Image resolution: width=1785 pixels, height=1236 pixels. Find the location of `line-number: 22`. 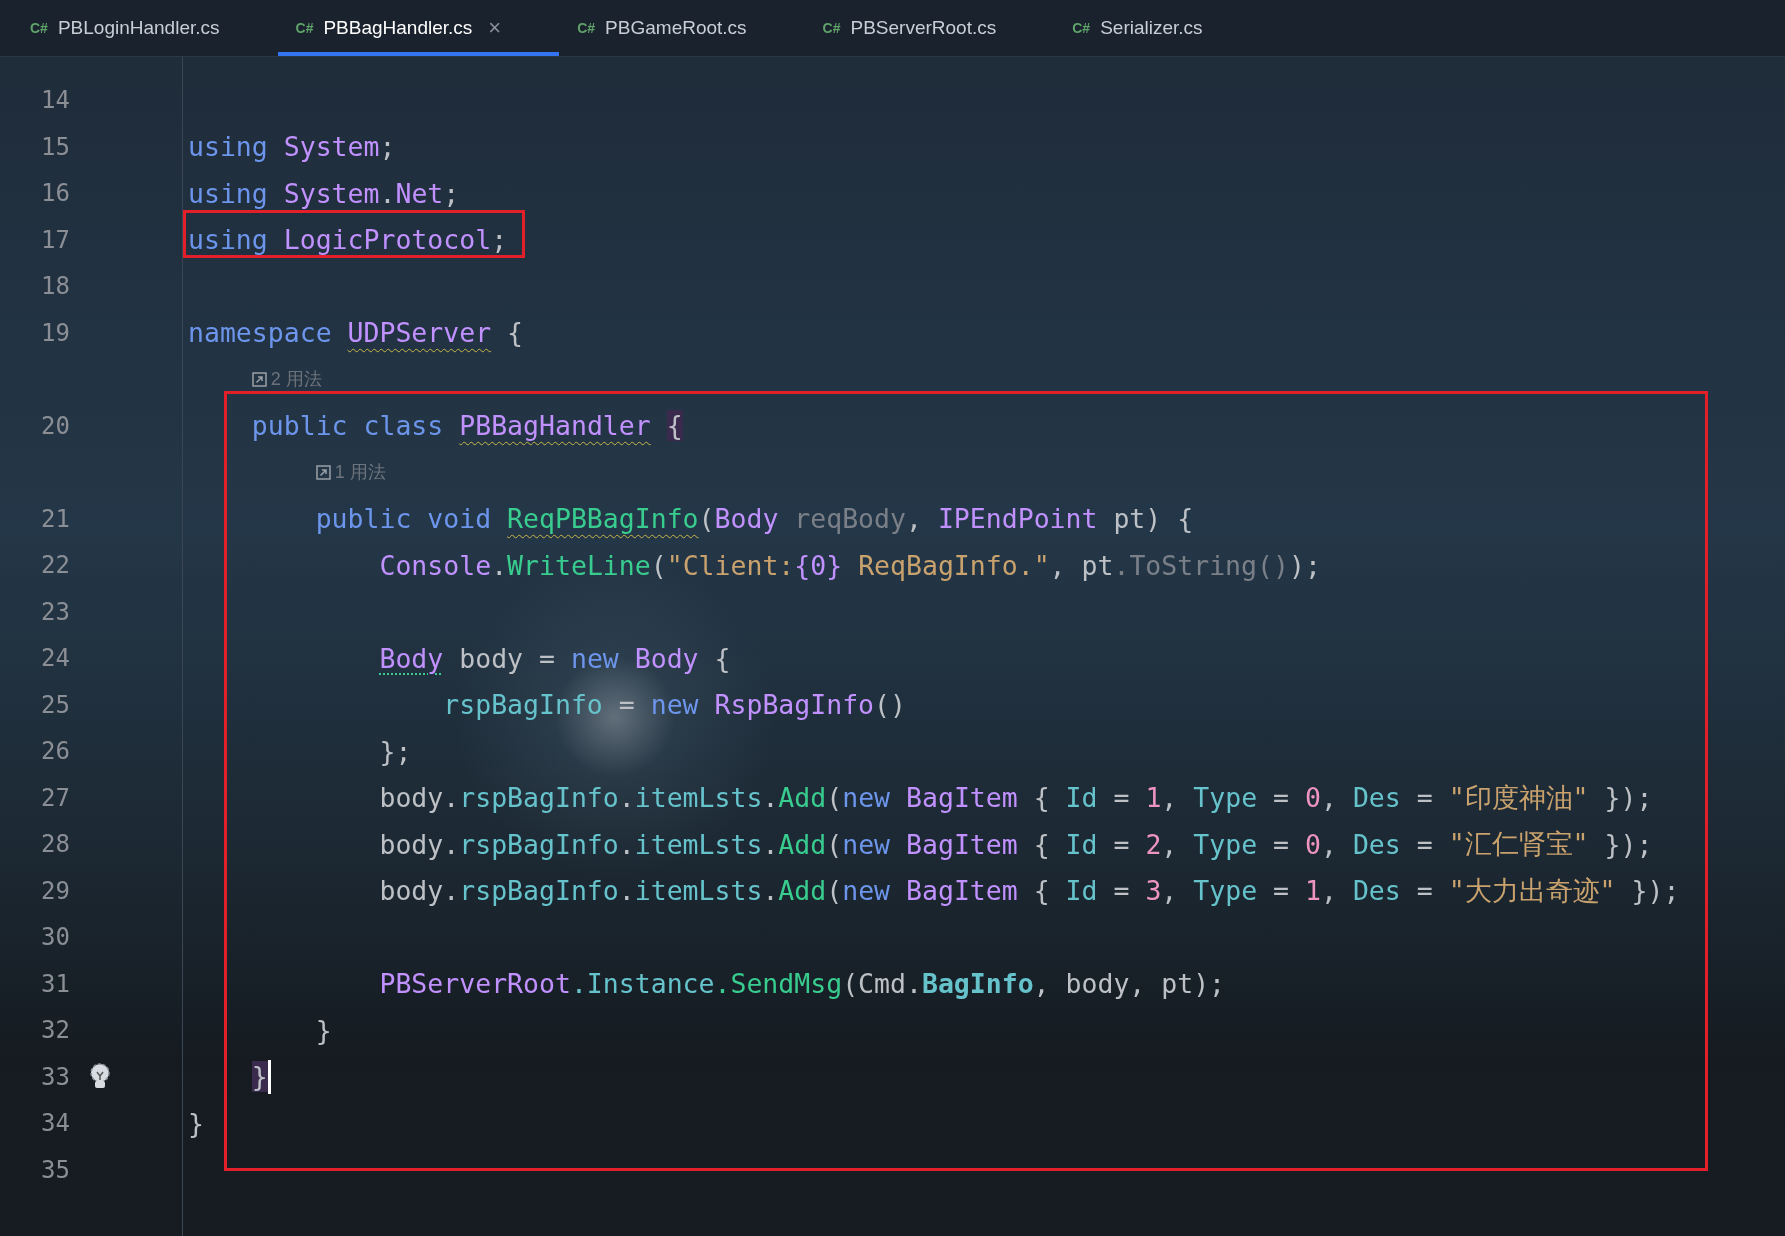

line-number: 22 is located at coordinates (55, 565).